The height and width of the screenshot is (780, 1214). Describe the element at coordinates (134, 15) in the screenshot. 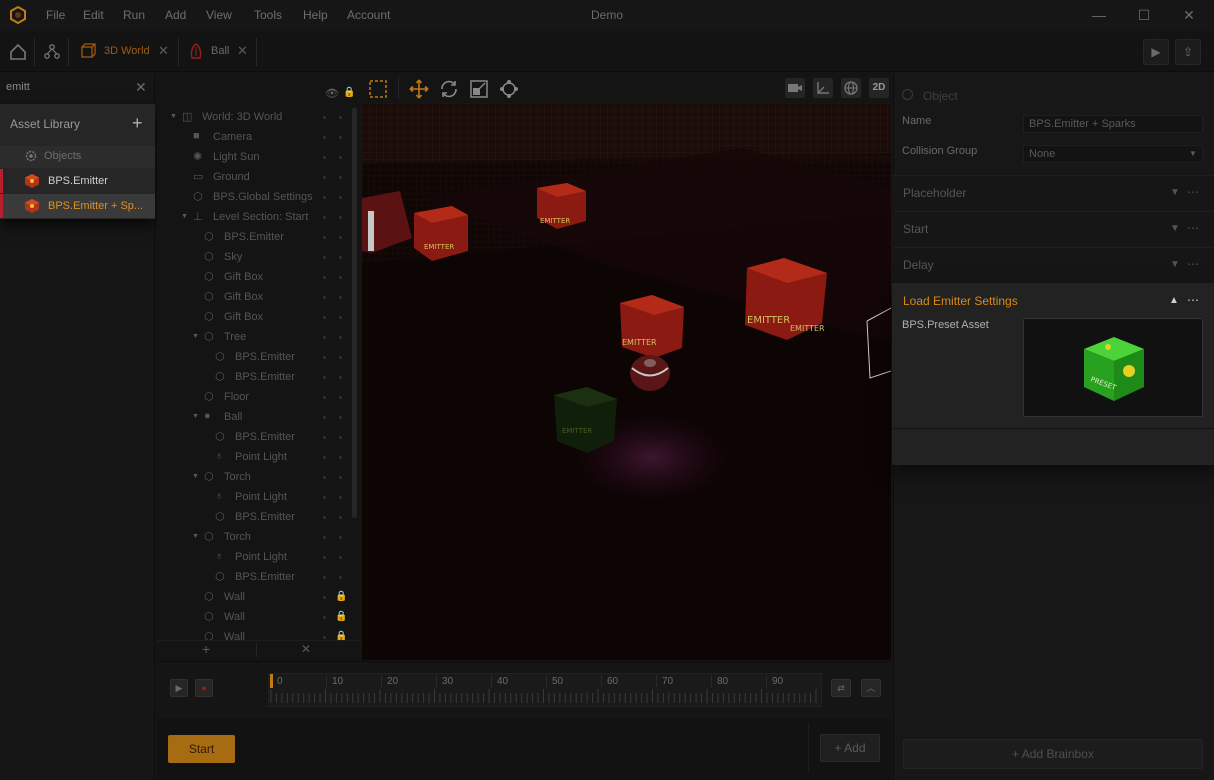

I see `menu-run: Run` at that location.